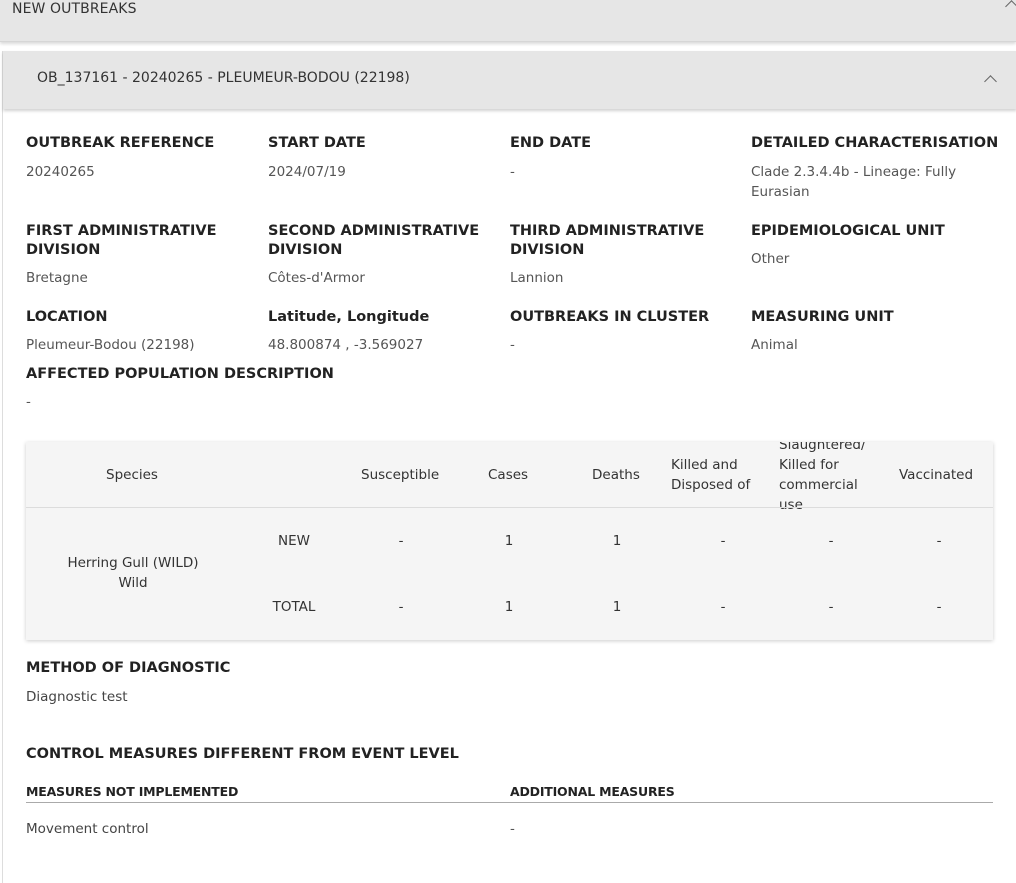 This screenshot has height=883, width=1016. Describe the element at coordinates (317, 143) in the screenshot. I see `start-date-label: START DATE` at that location.